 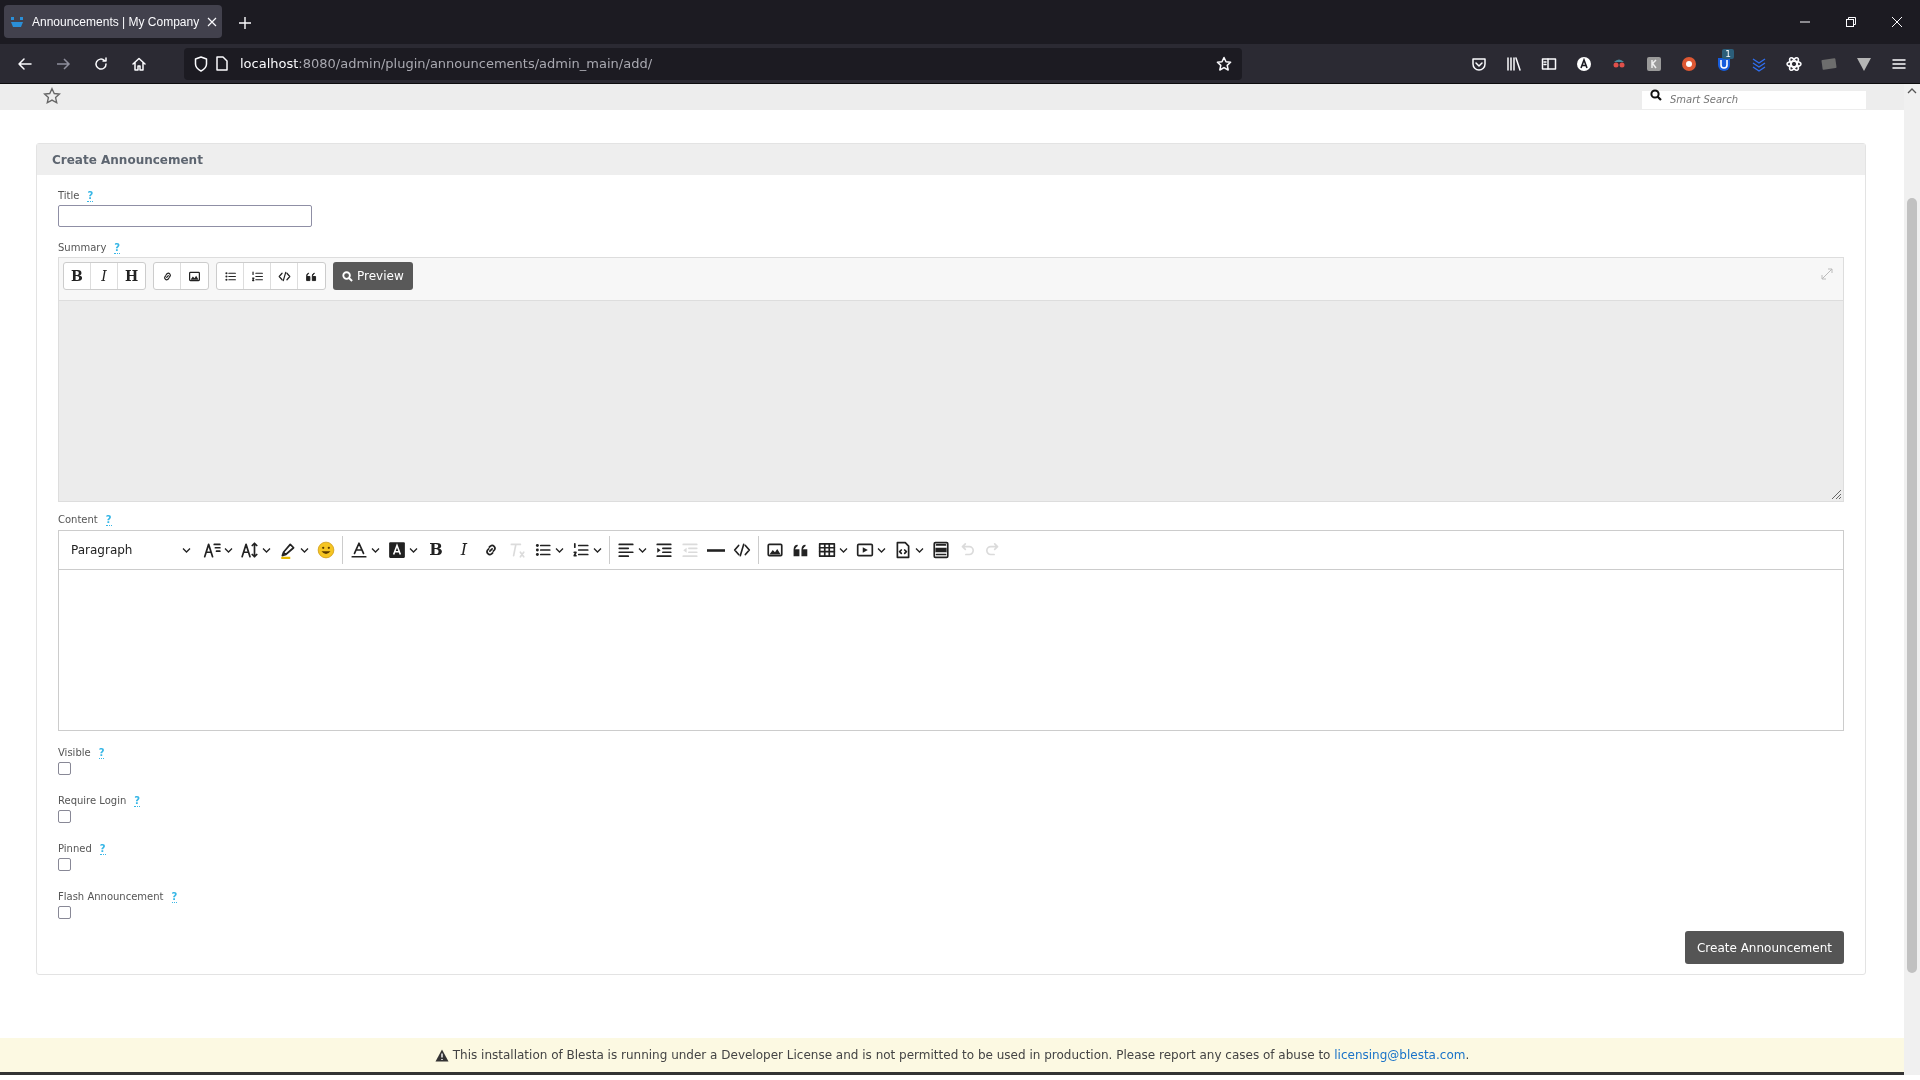 What do you see at coordinates (101, 63) in the screenshot?
I see `reload-icon` at bounding box center [101, 63].